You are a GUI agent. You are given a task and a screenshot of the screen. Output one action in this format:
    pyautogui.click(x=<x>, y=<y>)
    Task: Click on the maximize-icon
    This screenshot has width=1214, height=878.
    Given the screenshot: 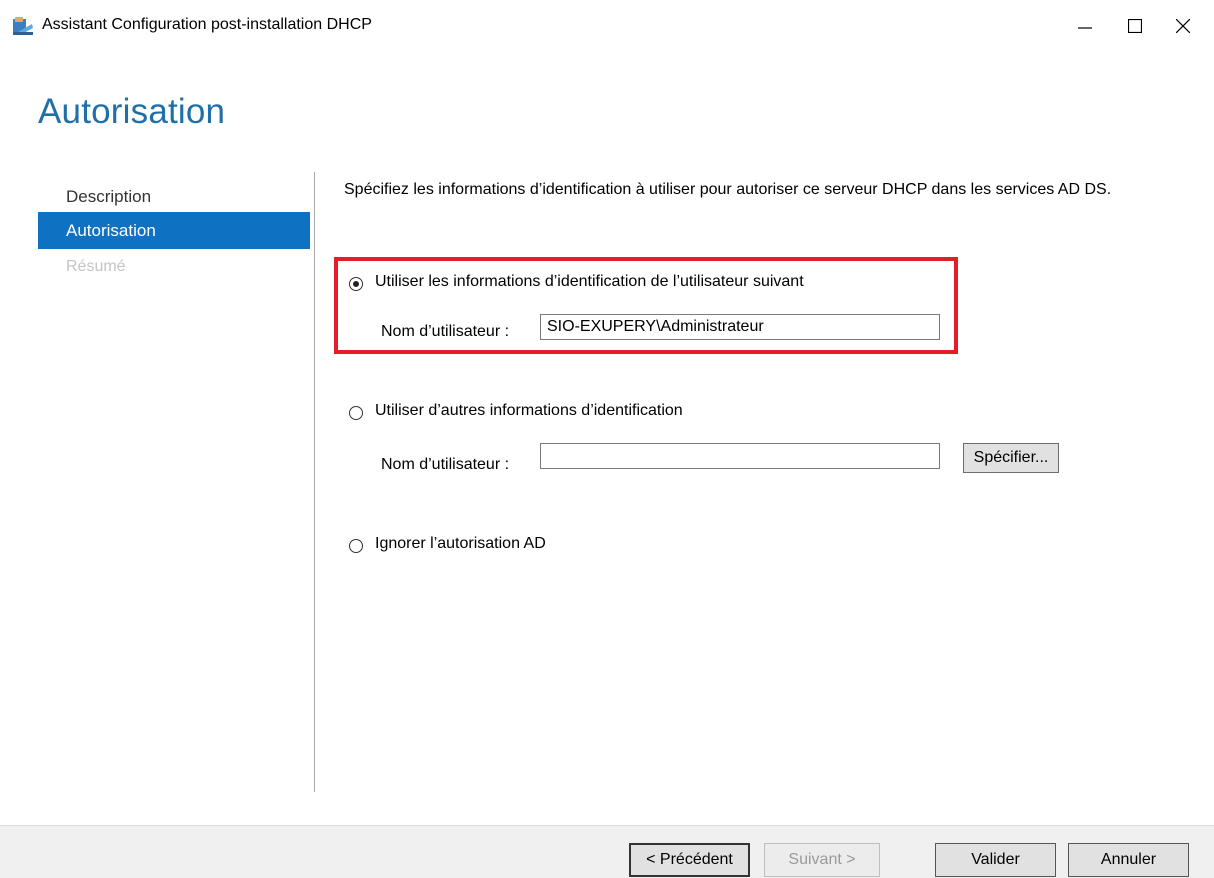 What is the action you would take?
    pyautogui.click(x=1135, y=26)
    